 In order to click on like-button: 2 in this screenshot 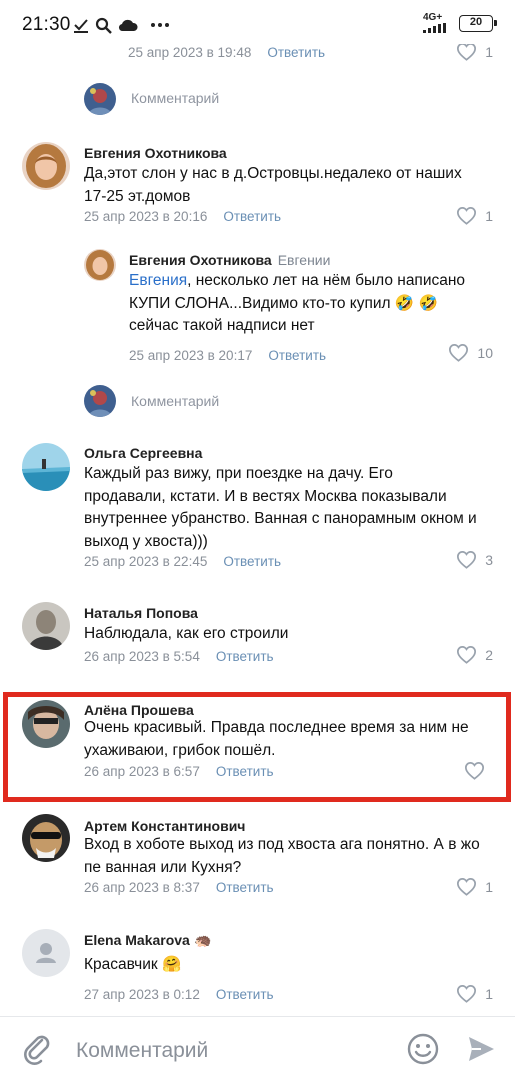, I will do `click(474, 654)`.